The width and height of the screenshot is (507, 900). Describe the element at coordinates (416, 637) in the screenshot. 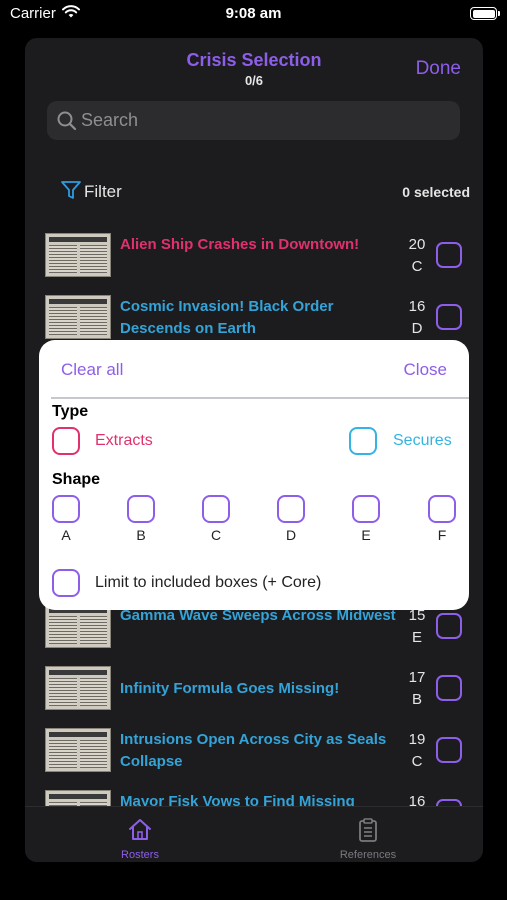

I see `crisis-shape: E` at that location.